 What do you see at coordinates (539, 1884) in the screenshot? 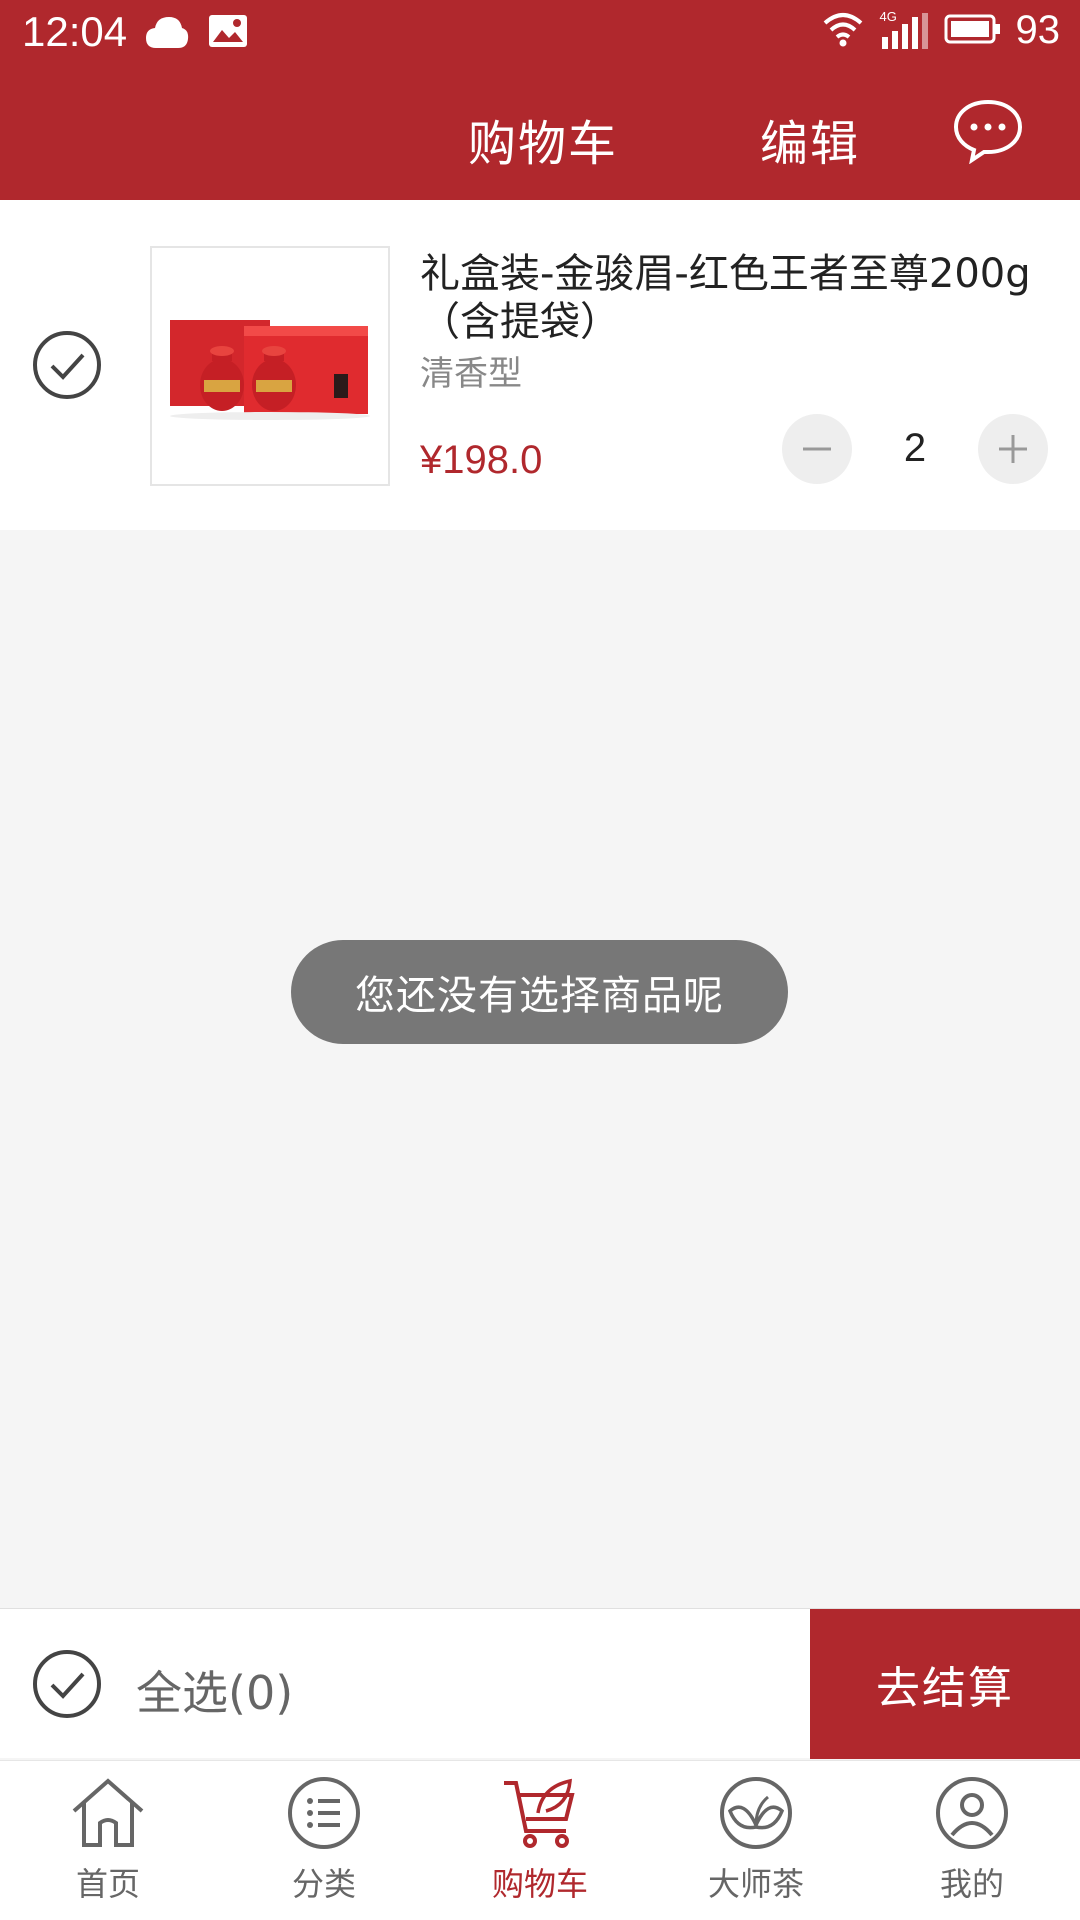
I see `tab-cart-label: 购物车` at bounding box center [539, 1884].